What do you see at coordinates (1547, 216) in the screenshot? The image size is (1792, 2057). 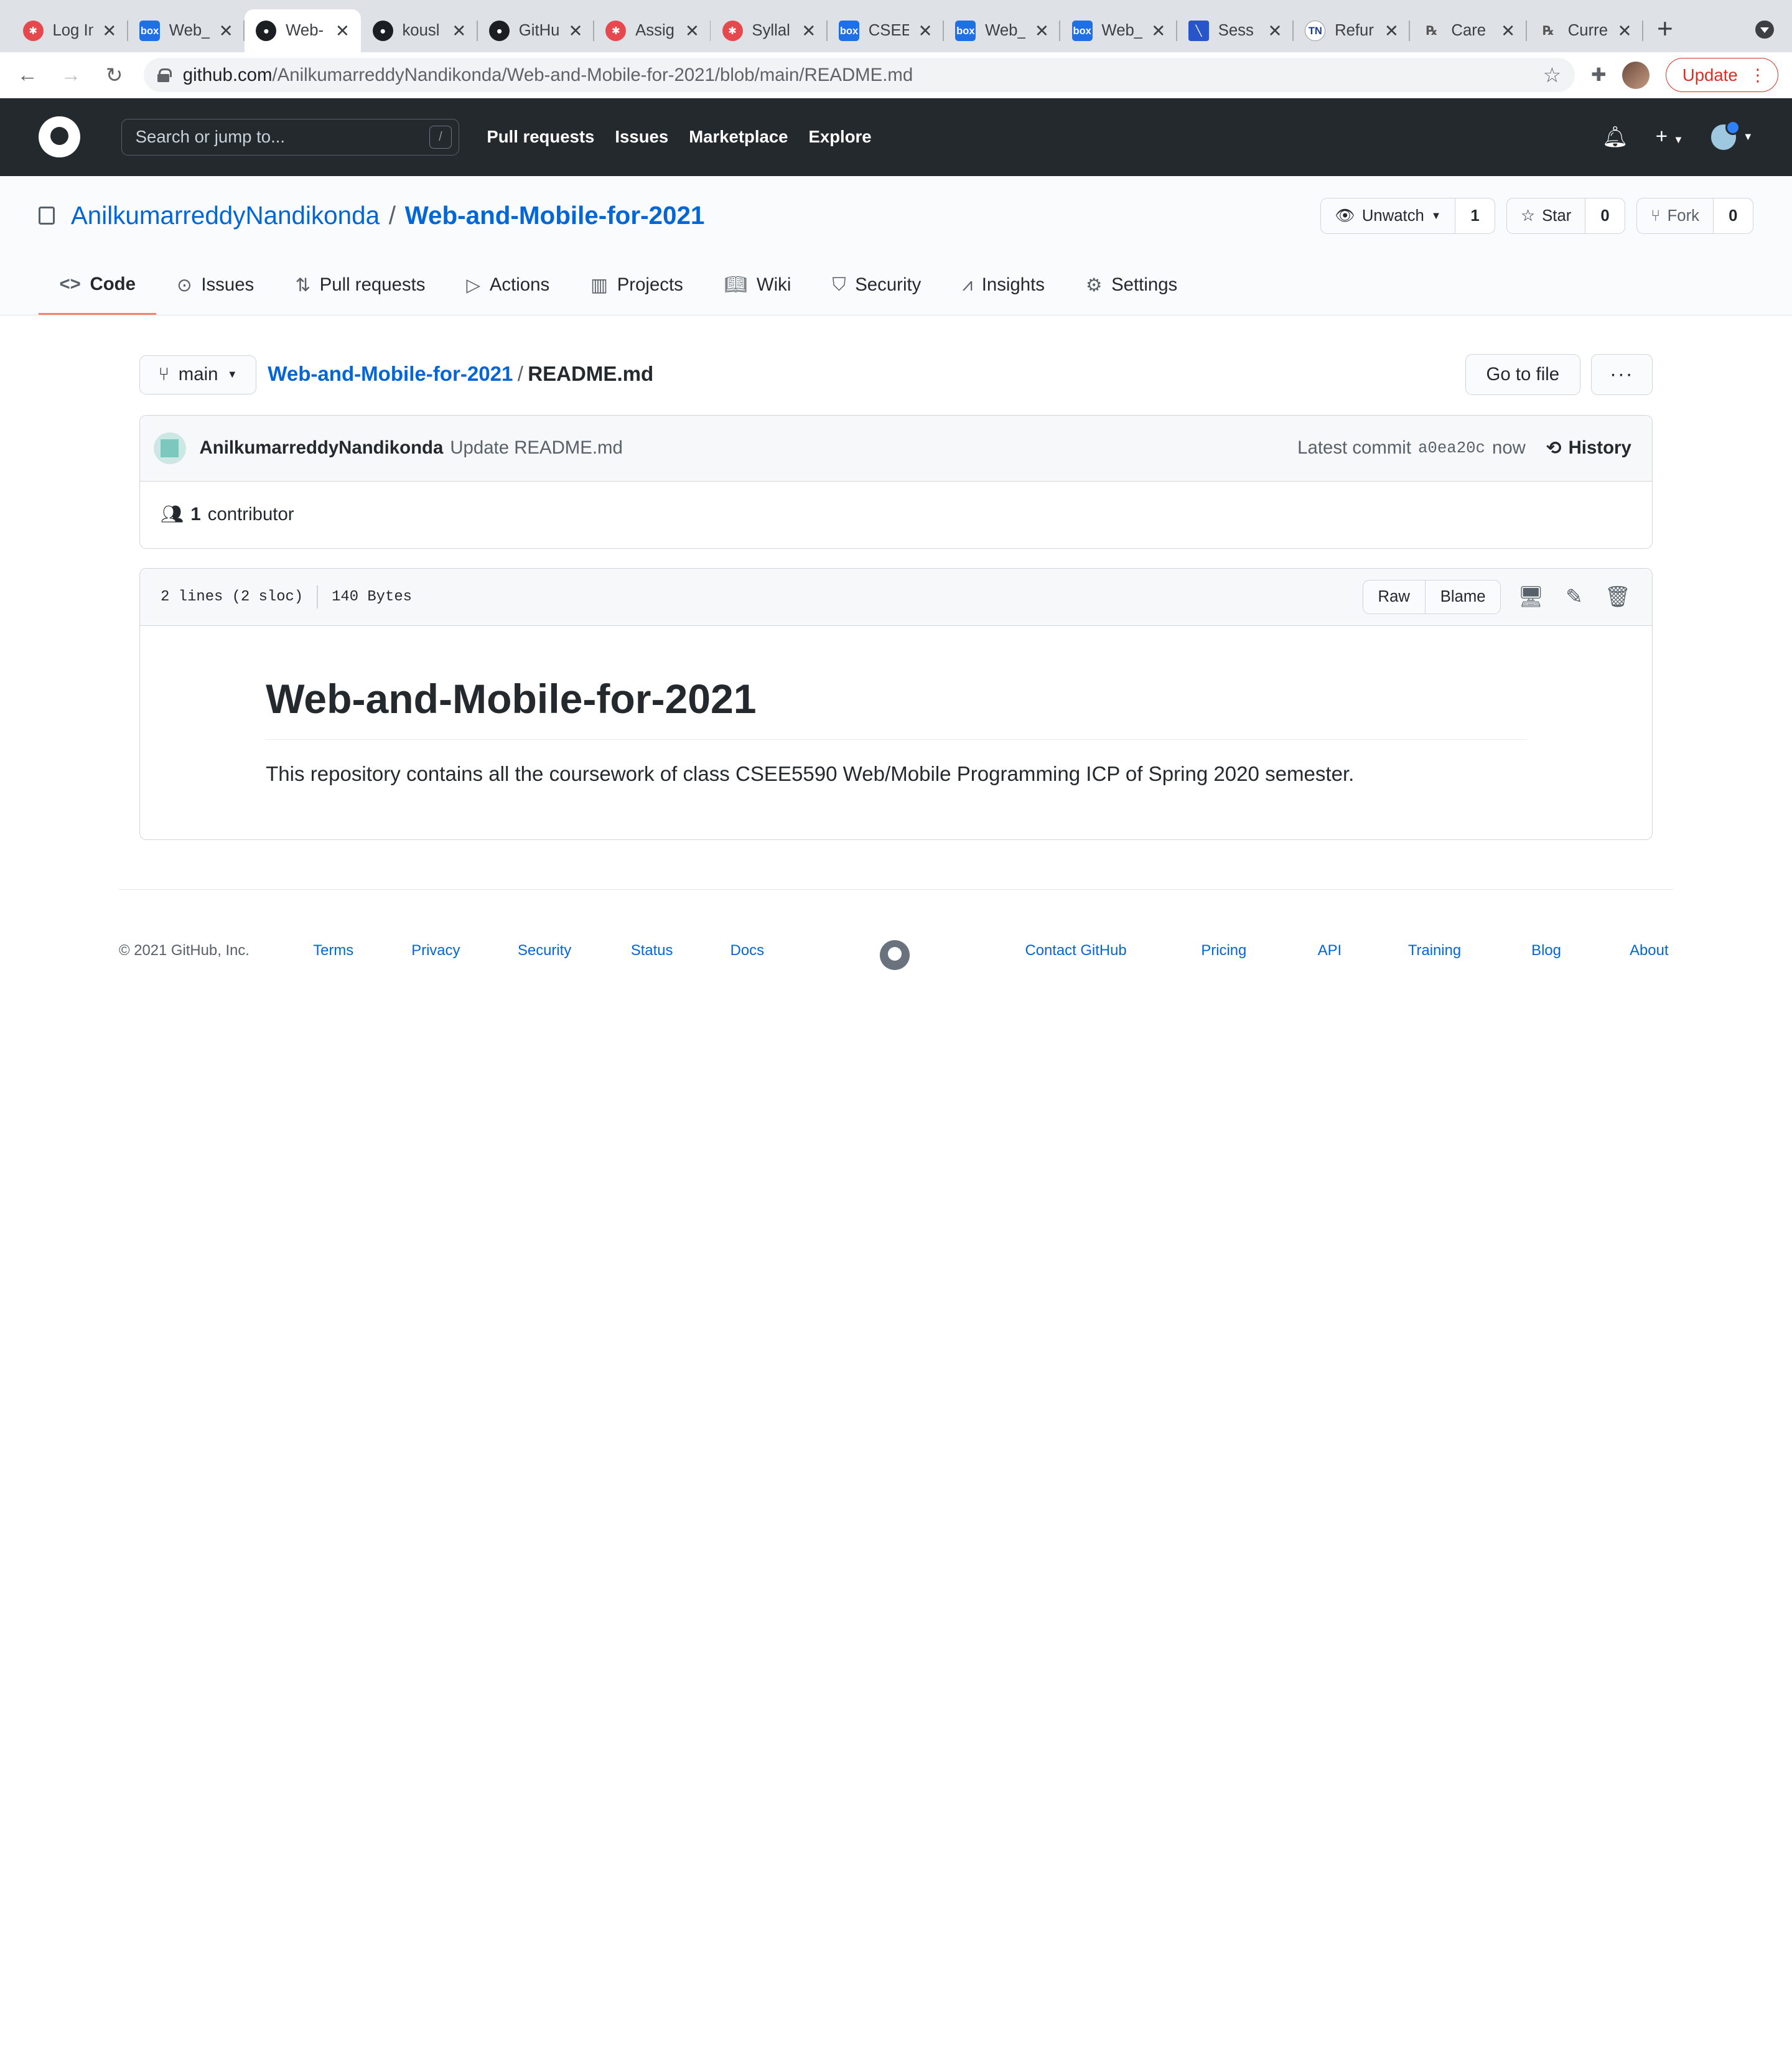 I see `star-button: ☆ Star` at bounding box center [1547, 216].